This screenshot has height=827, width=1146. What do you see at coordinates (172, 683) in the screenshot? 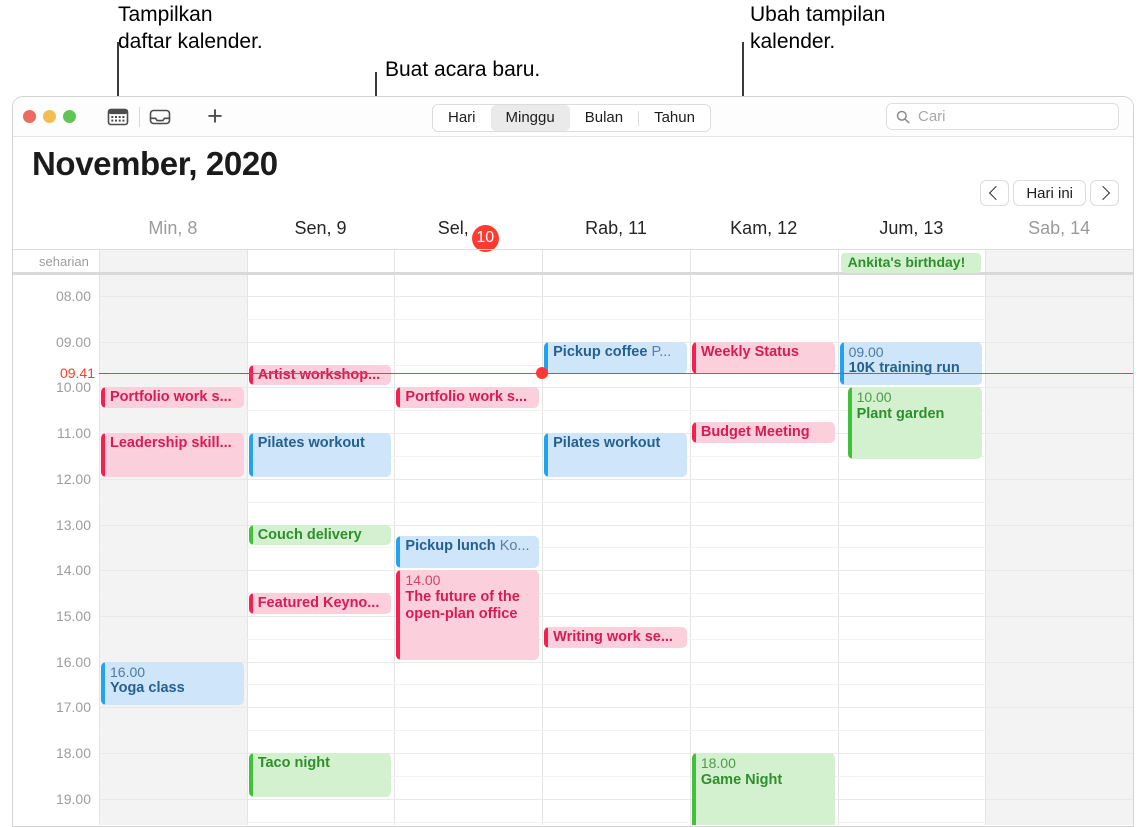
I see `calendar-event: 16.00 Yoga class` at bounding box center [172, 683].